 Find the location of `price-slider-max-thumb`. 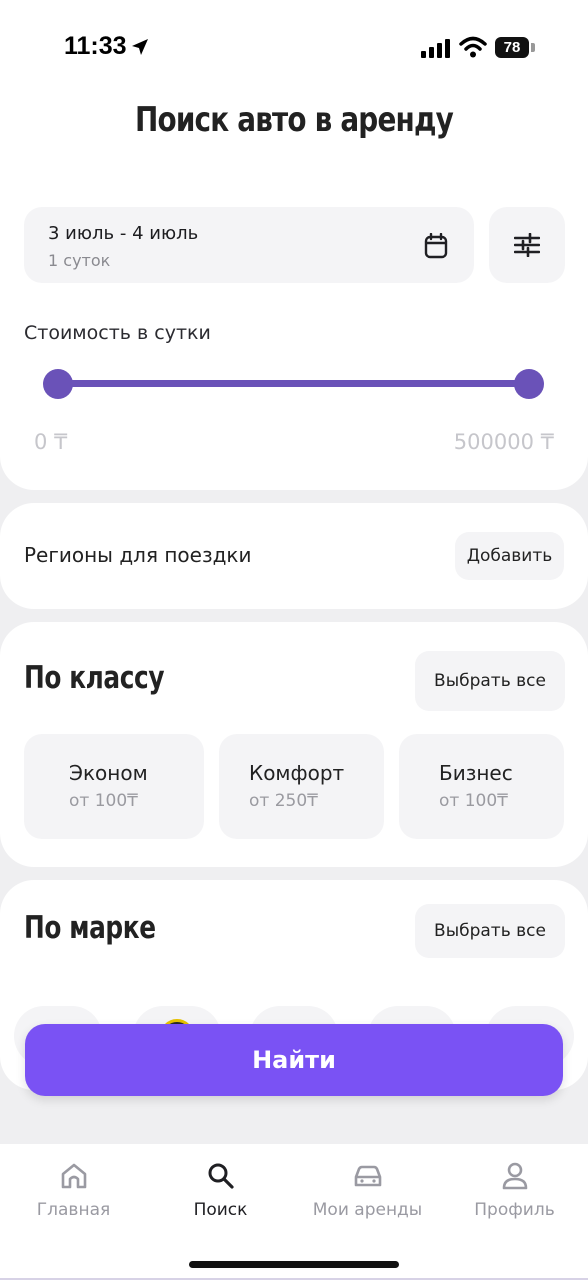

price-slider-max-thumb is located at coordinates (529, 384).